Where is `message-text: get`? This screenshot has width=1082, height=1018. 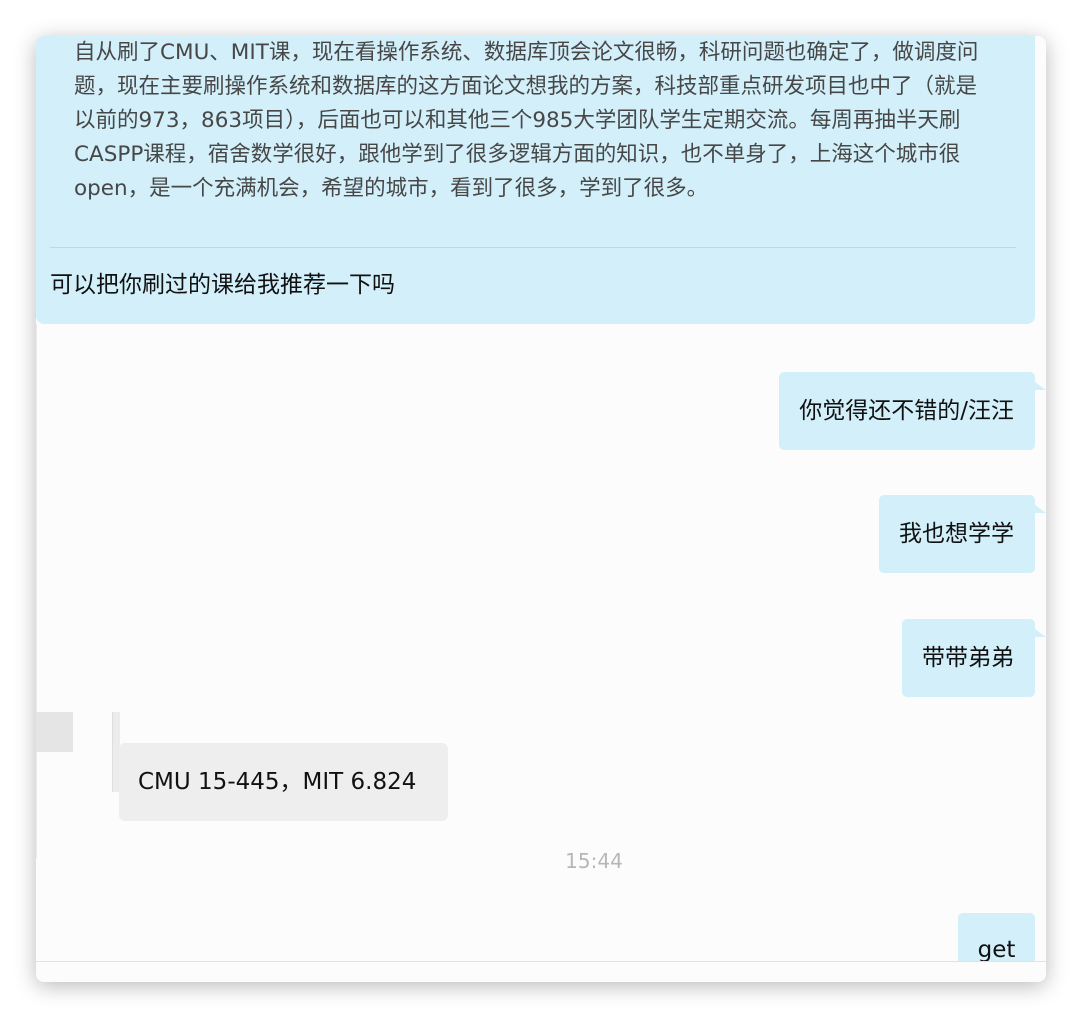 message-text: get is located at coordinates (996, 949).